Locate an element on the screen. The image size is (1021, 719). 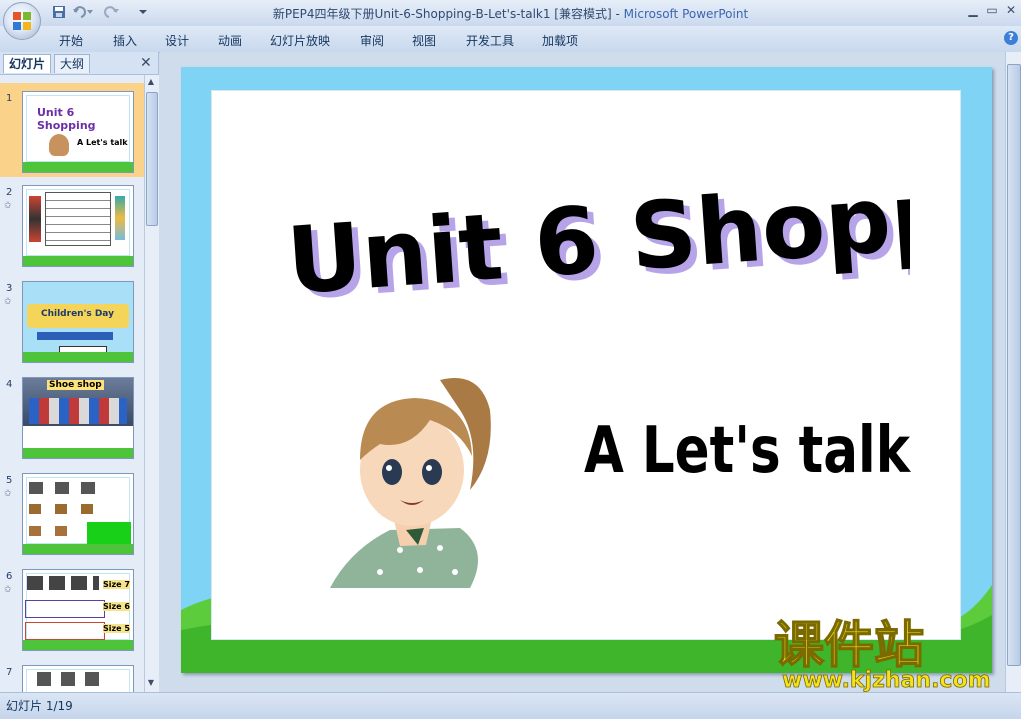
thumbnail-slot: 1 Unit 6 Shopping A Let's talk is located at coordinates (72, 130).